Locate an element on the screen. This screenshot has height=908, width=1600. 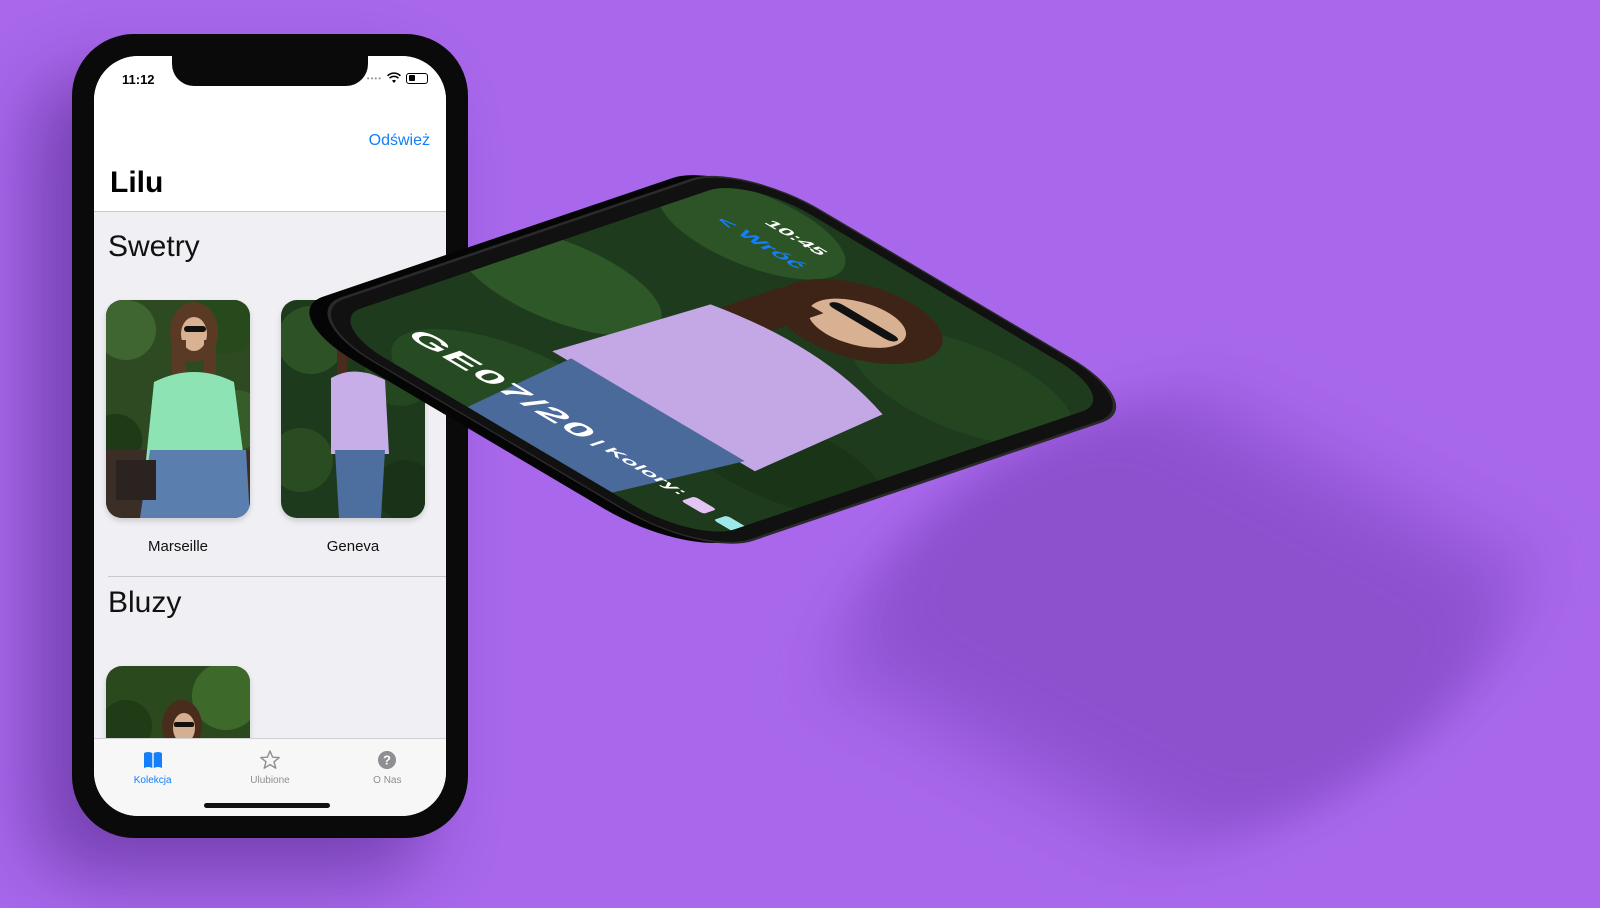
battery-icon is located at coordinates (417, 78).